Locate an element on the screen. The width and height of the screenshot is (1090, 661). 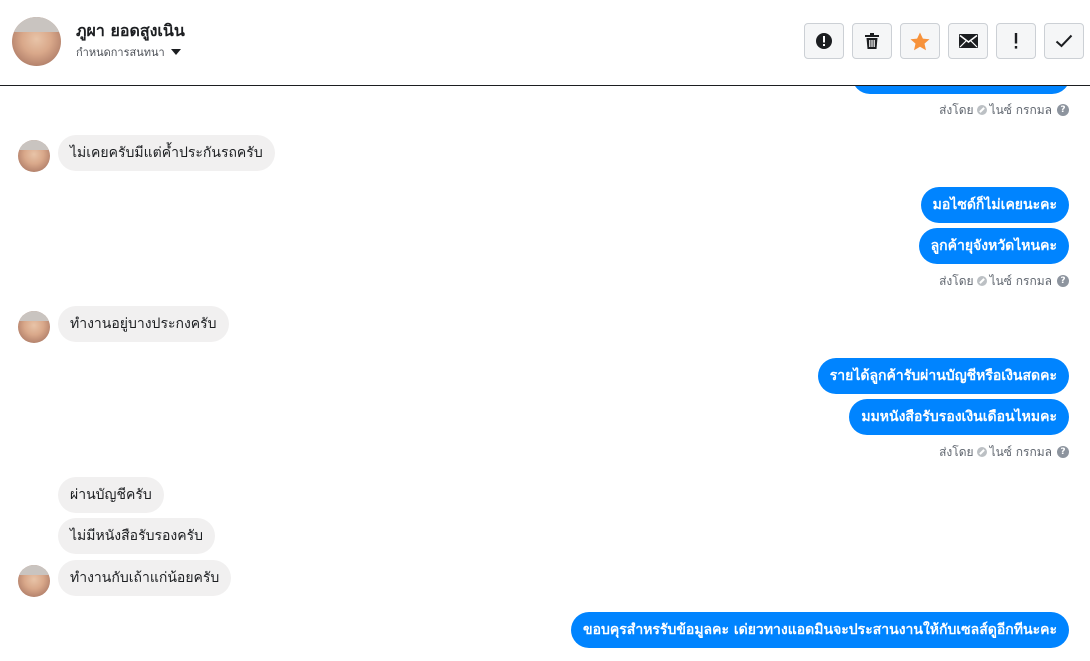
delete-button is located at coordinates (872, 41).